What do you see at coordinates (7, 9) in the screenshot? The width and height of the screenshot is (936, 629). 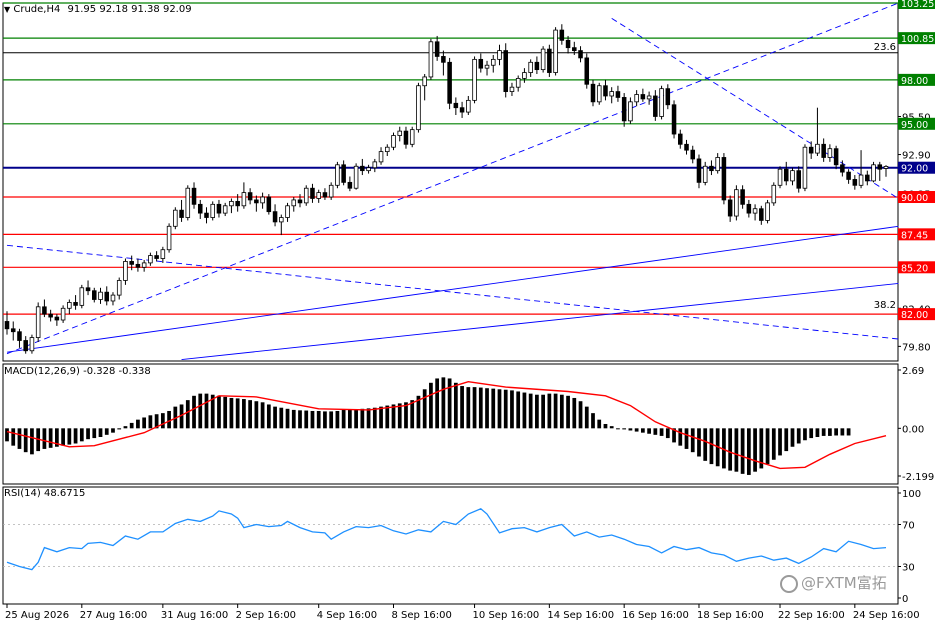 I see `triangle-down-icon: ▼` at bounding box center [7, 9].